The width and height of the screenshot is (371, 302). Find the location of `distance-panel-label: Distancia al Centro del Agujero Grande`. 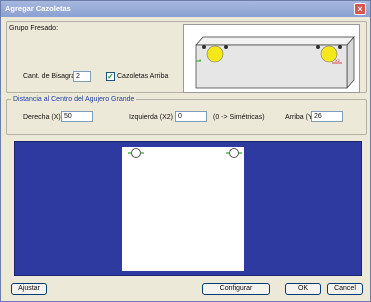

distance-panel-label: Distancia al Centro del Agujero Grande is located at coordinates (74, 99).